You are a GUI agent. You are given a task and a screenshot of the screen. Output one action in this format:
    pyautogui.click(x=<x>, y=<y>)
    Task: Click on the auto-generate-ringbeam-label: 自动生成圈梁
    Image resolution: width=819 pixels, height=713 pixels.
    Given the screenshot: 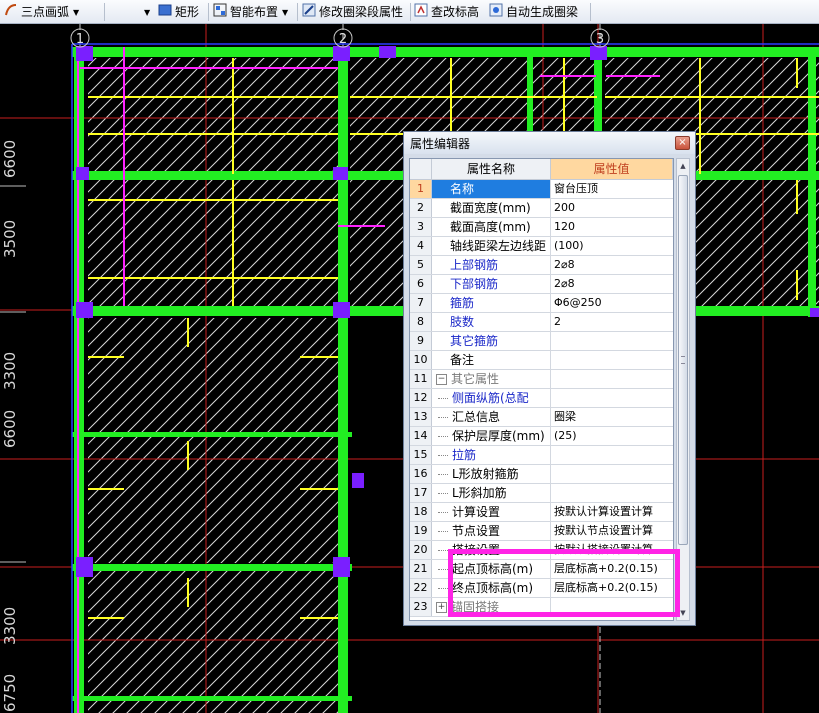 What is the action you would take?
    pyautogui.click(x=542, y=12)
    